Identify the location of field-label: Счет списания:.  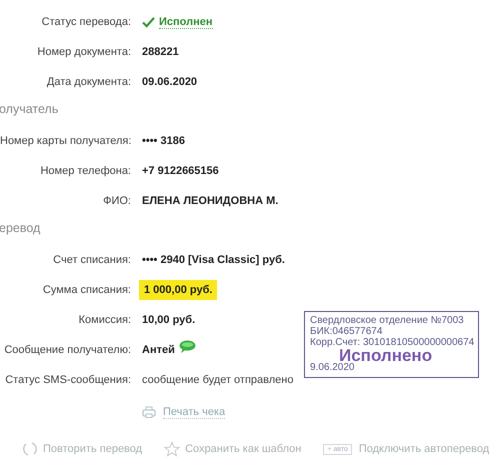
(91, 260).